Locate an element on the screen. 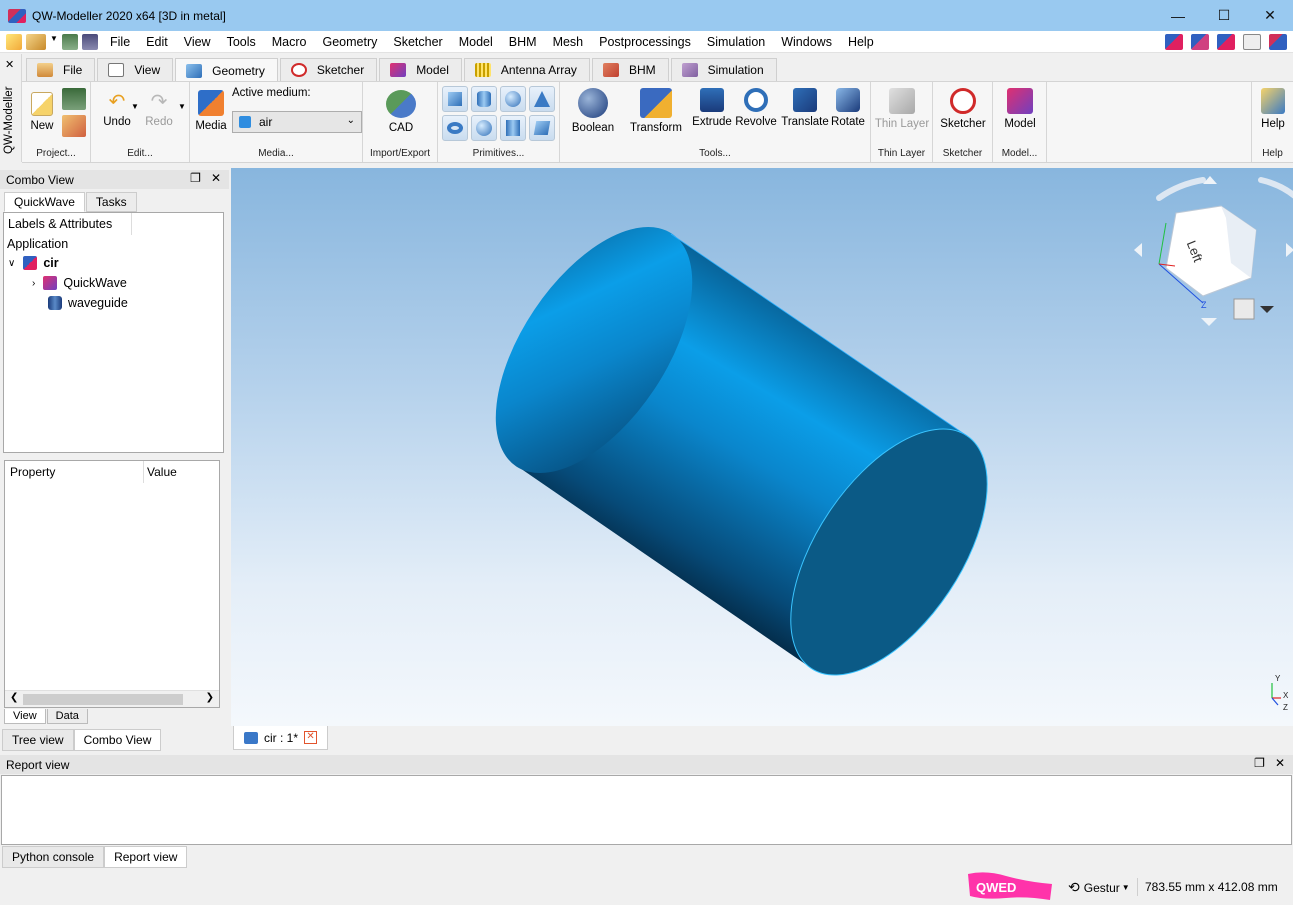 The image size is (1293, 905). tube-icon is located at coordinates (513, 128).